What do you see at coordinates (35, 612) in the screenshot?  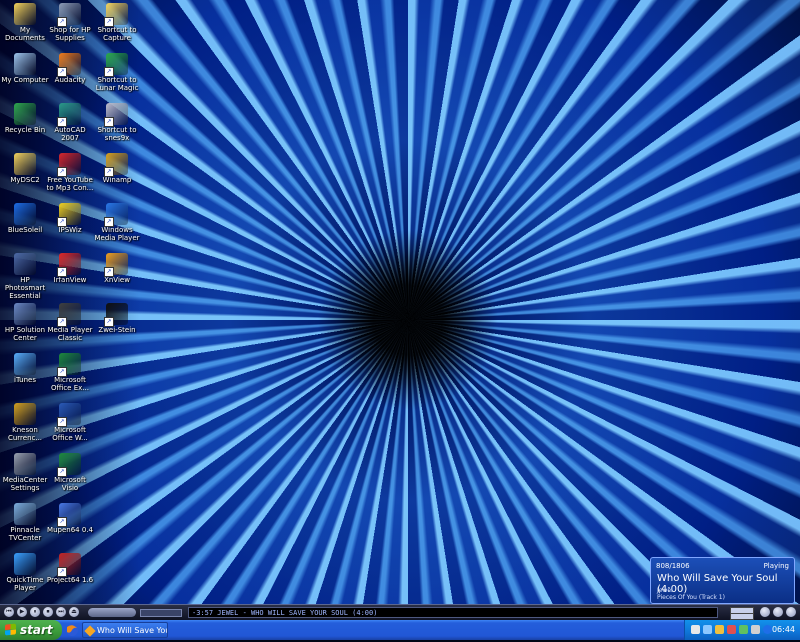 I see `pause-icon: ⏸` at bounding box center [35, 612].